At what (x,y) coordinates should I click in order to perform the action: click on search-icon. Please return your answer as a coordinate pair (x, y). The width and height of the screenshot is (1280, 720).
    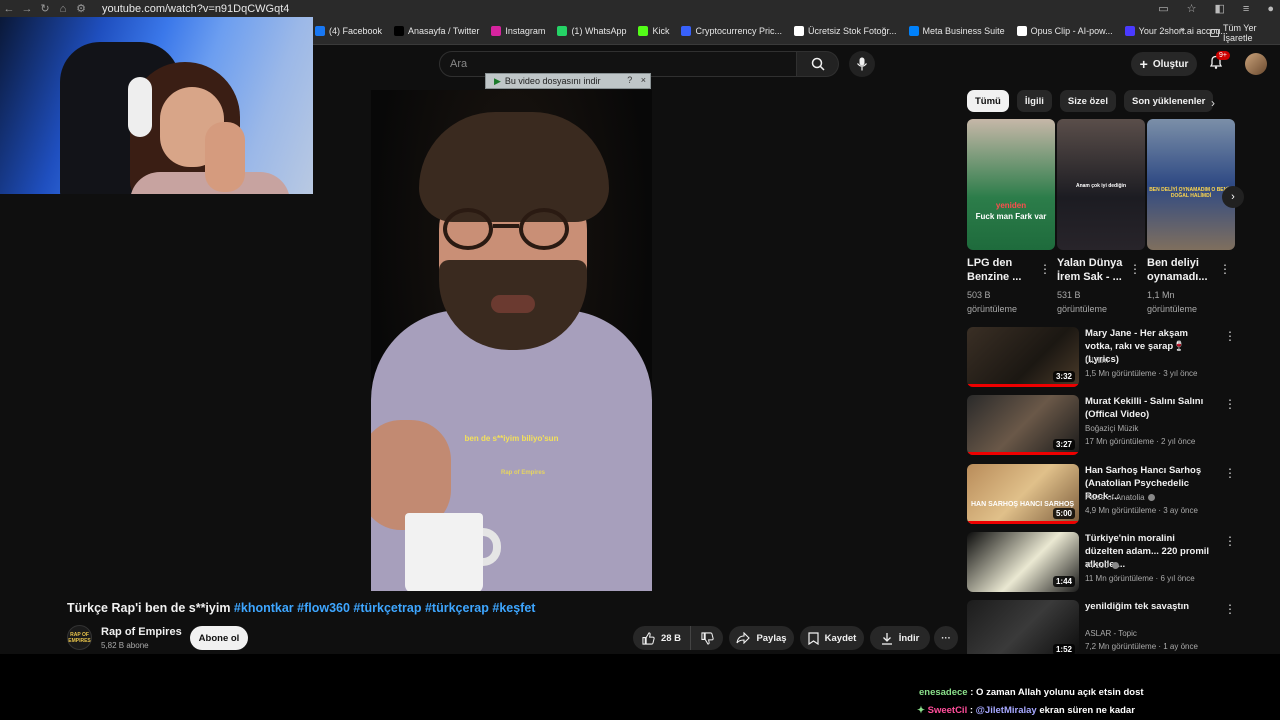
    Looking at the image, I should click on (818, 64).